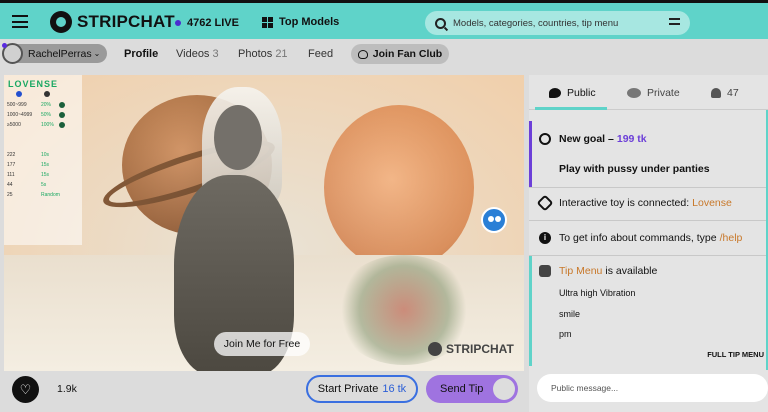  I want to click on tab-profile: Profile, so click(141, 54).